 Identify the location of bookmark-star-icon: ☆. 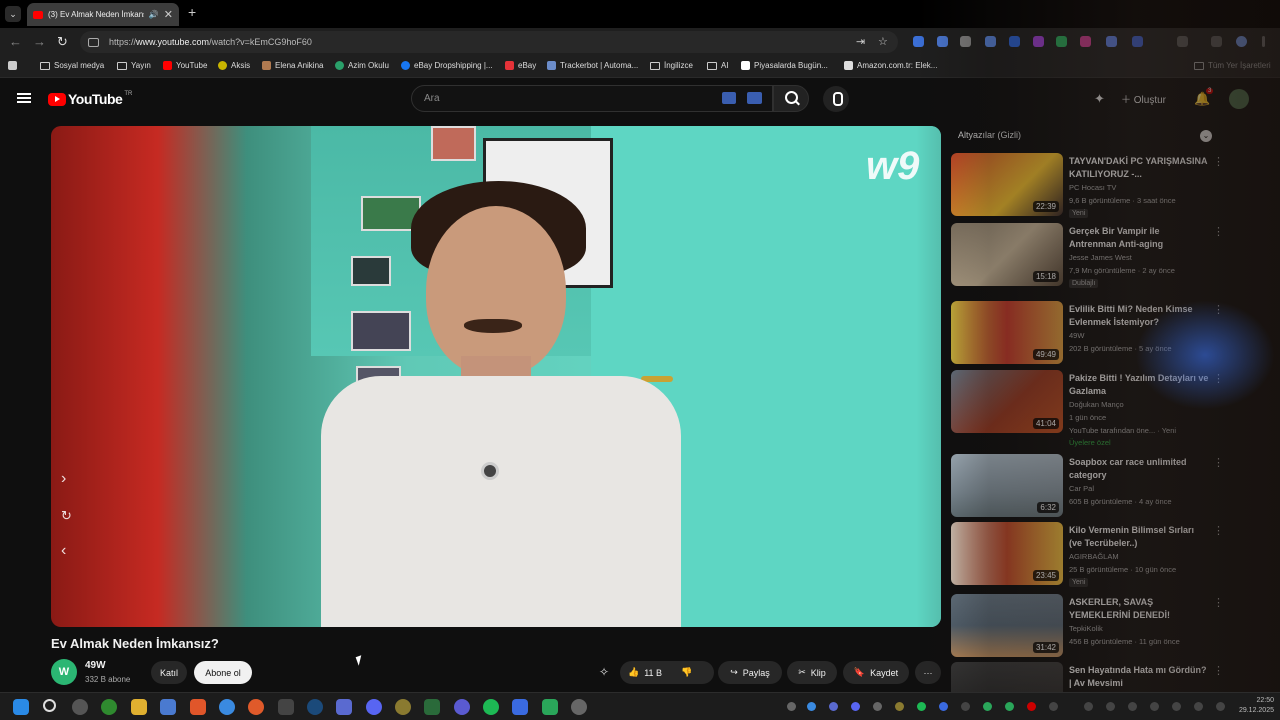
(883, 41).